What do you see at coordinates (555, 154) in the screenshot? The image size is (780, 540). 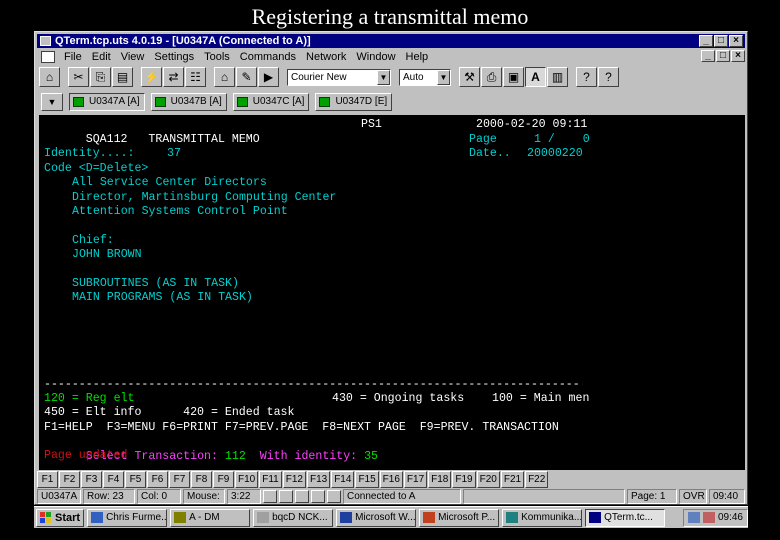 I see `date-field: 20000220` at bounding box center [555, 154].